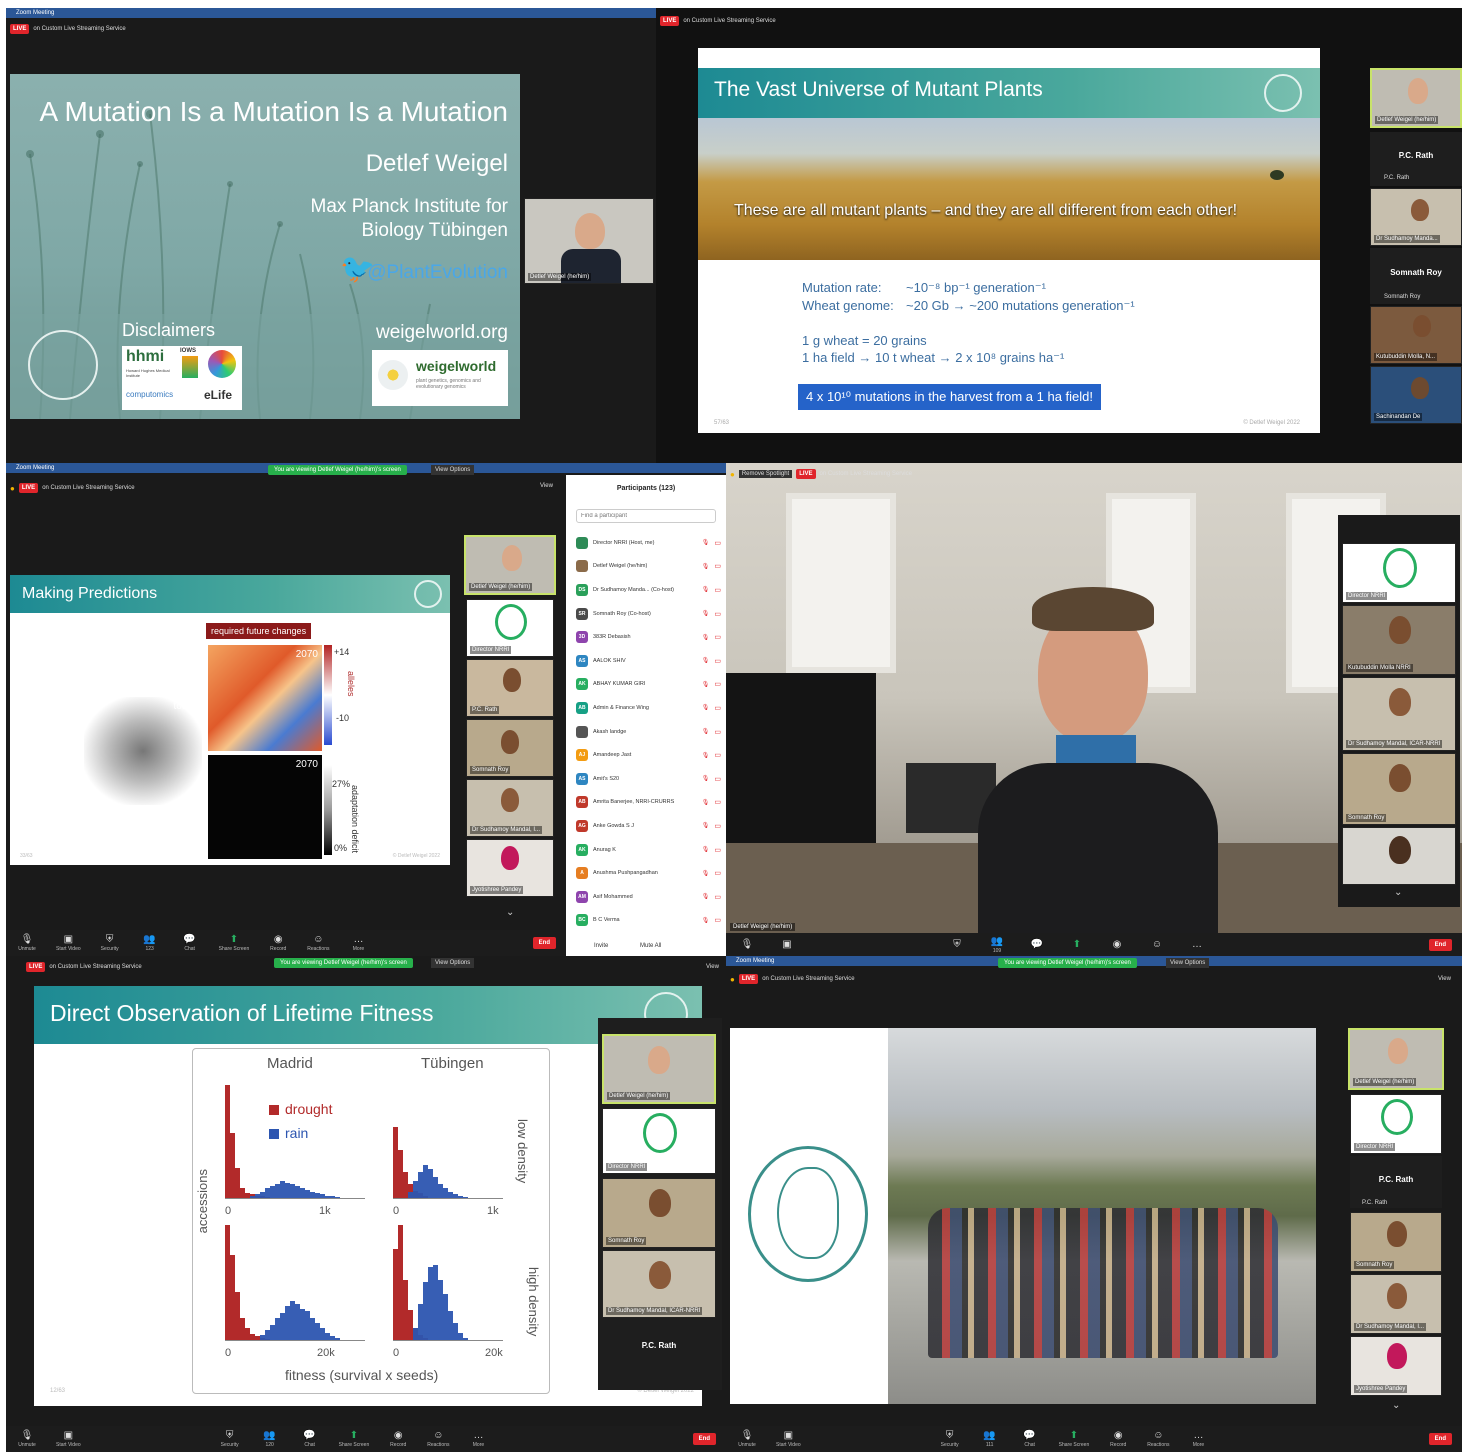  Describe the element at coordinates (648, 873) in the screenshot. I see `participant-row: A Anushma Pushpangadhan 🎙 ▭` at that location.